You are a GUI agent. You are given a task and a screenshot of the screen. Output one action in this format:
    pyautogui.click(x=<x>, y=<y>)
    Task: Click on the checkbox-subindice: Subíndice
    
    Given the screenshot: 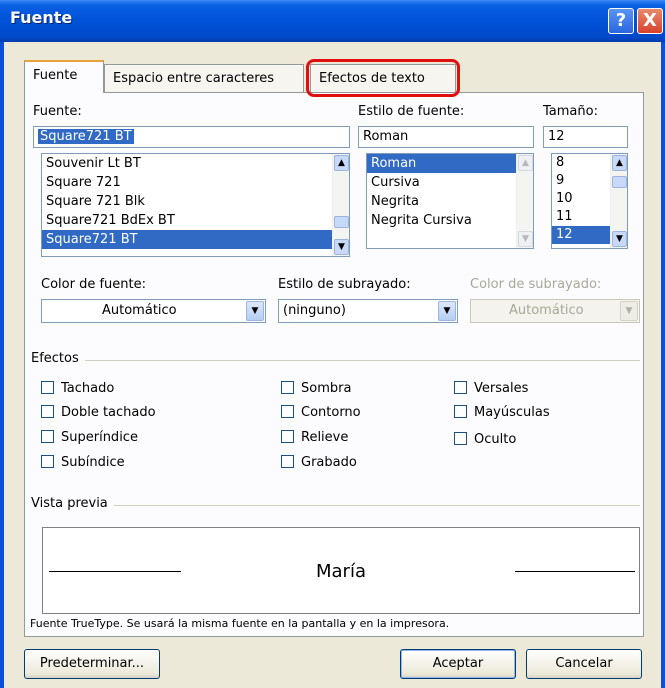 What is the action you would take?
    pyautogui.click(x=83, y=462)
    